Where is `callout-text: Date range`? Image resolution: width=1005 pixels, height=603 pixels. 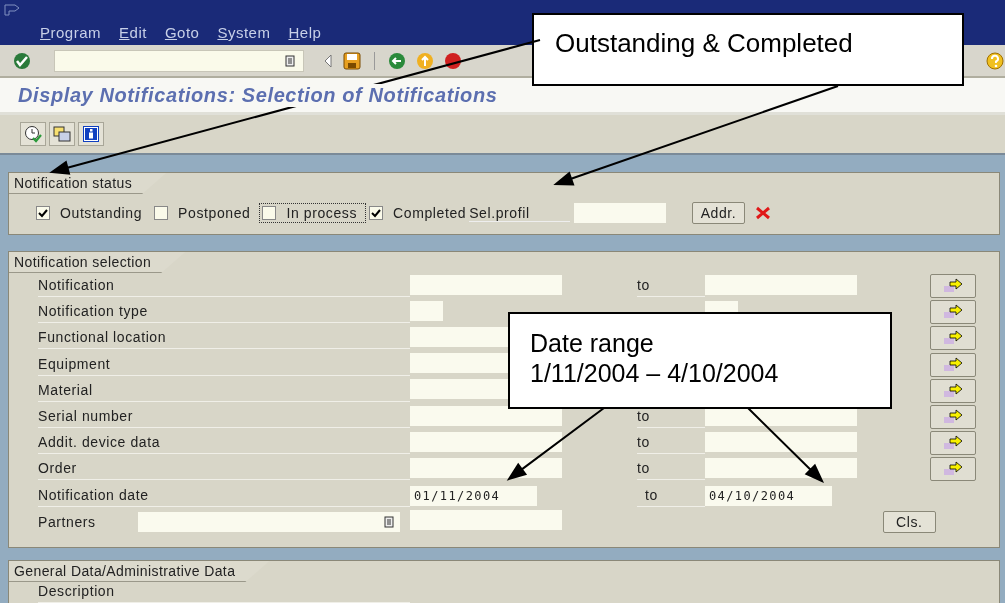
callout-text: Date range is located at coordinates (592, 343).